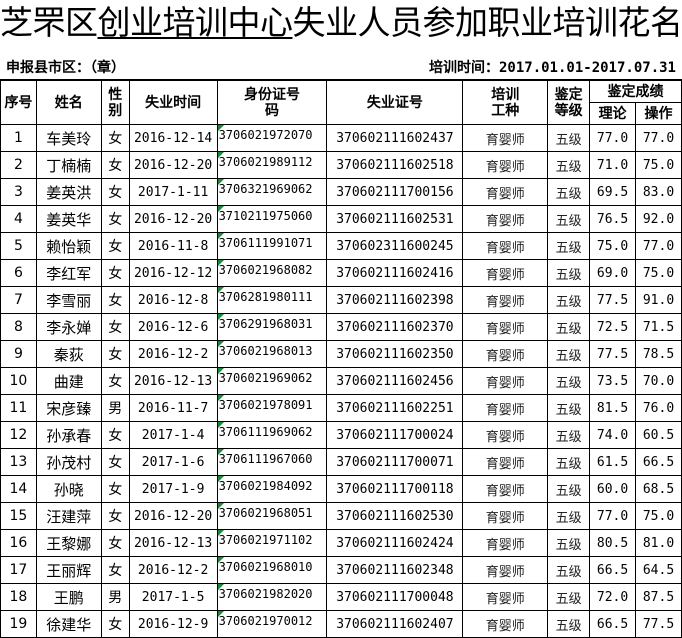  I want to click on row-name: 李红军, so click(68, 273).